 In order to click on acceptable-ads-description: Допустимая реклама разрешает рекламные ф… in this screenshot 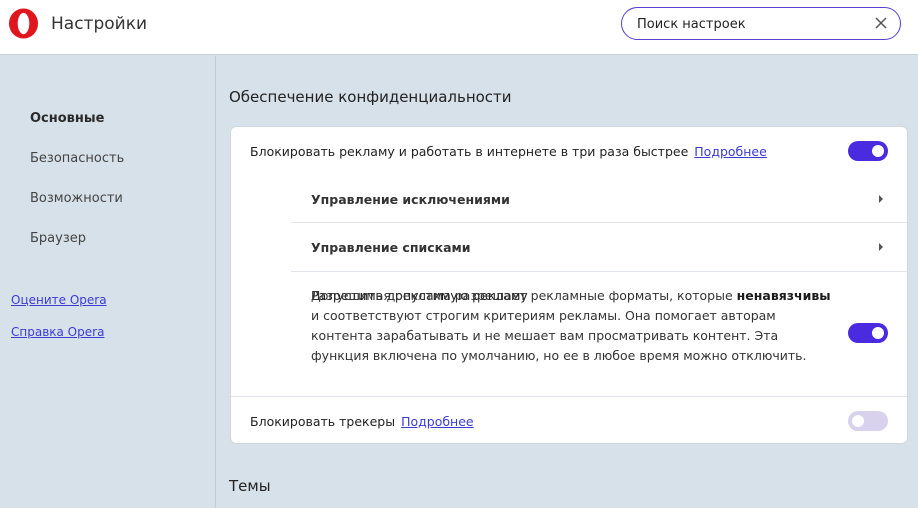, I will do `click(571, 326)`.